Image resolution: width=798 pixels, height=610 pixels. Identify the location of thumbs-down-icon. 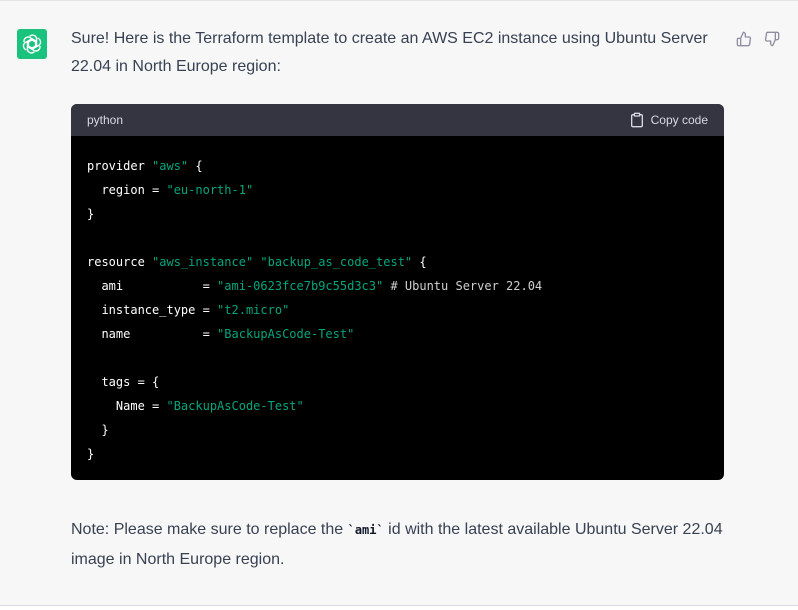
(772, 39).